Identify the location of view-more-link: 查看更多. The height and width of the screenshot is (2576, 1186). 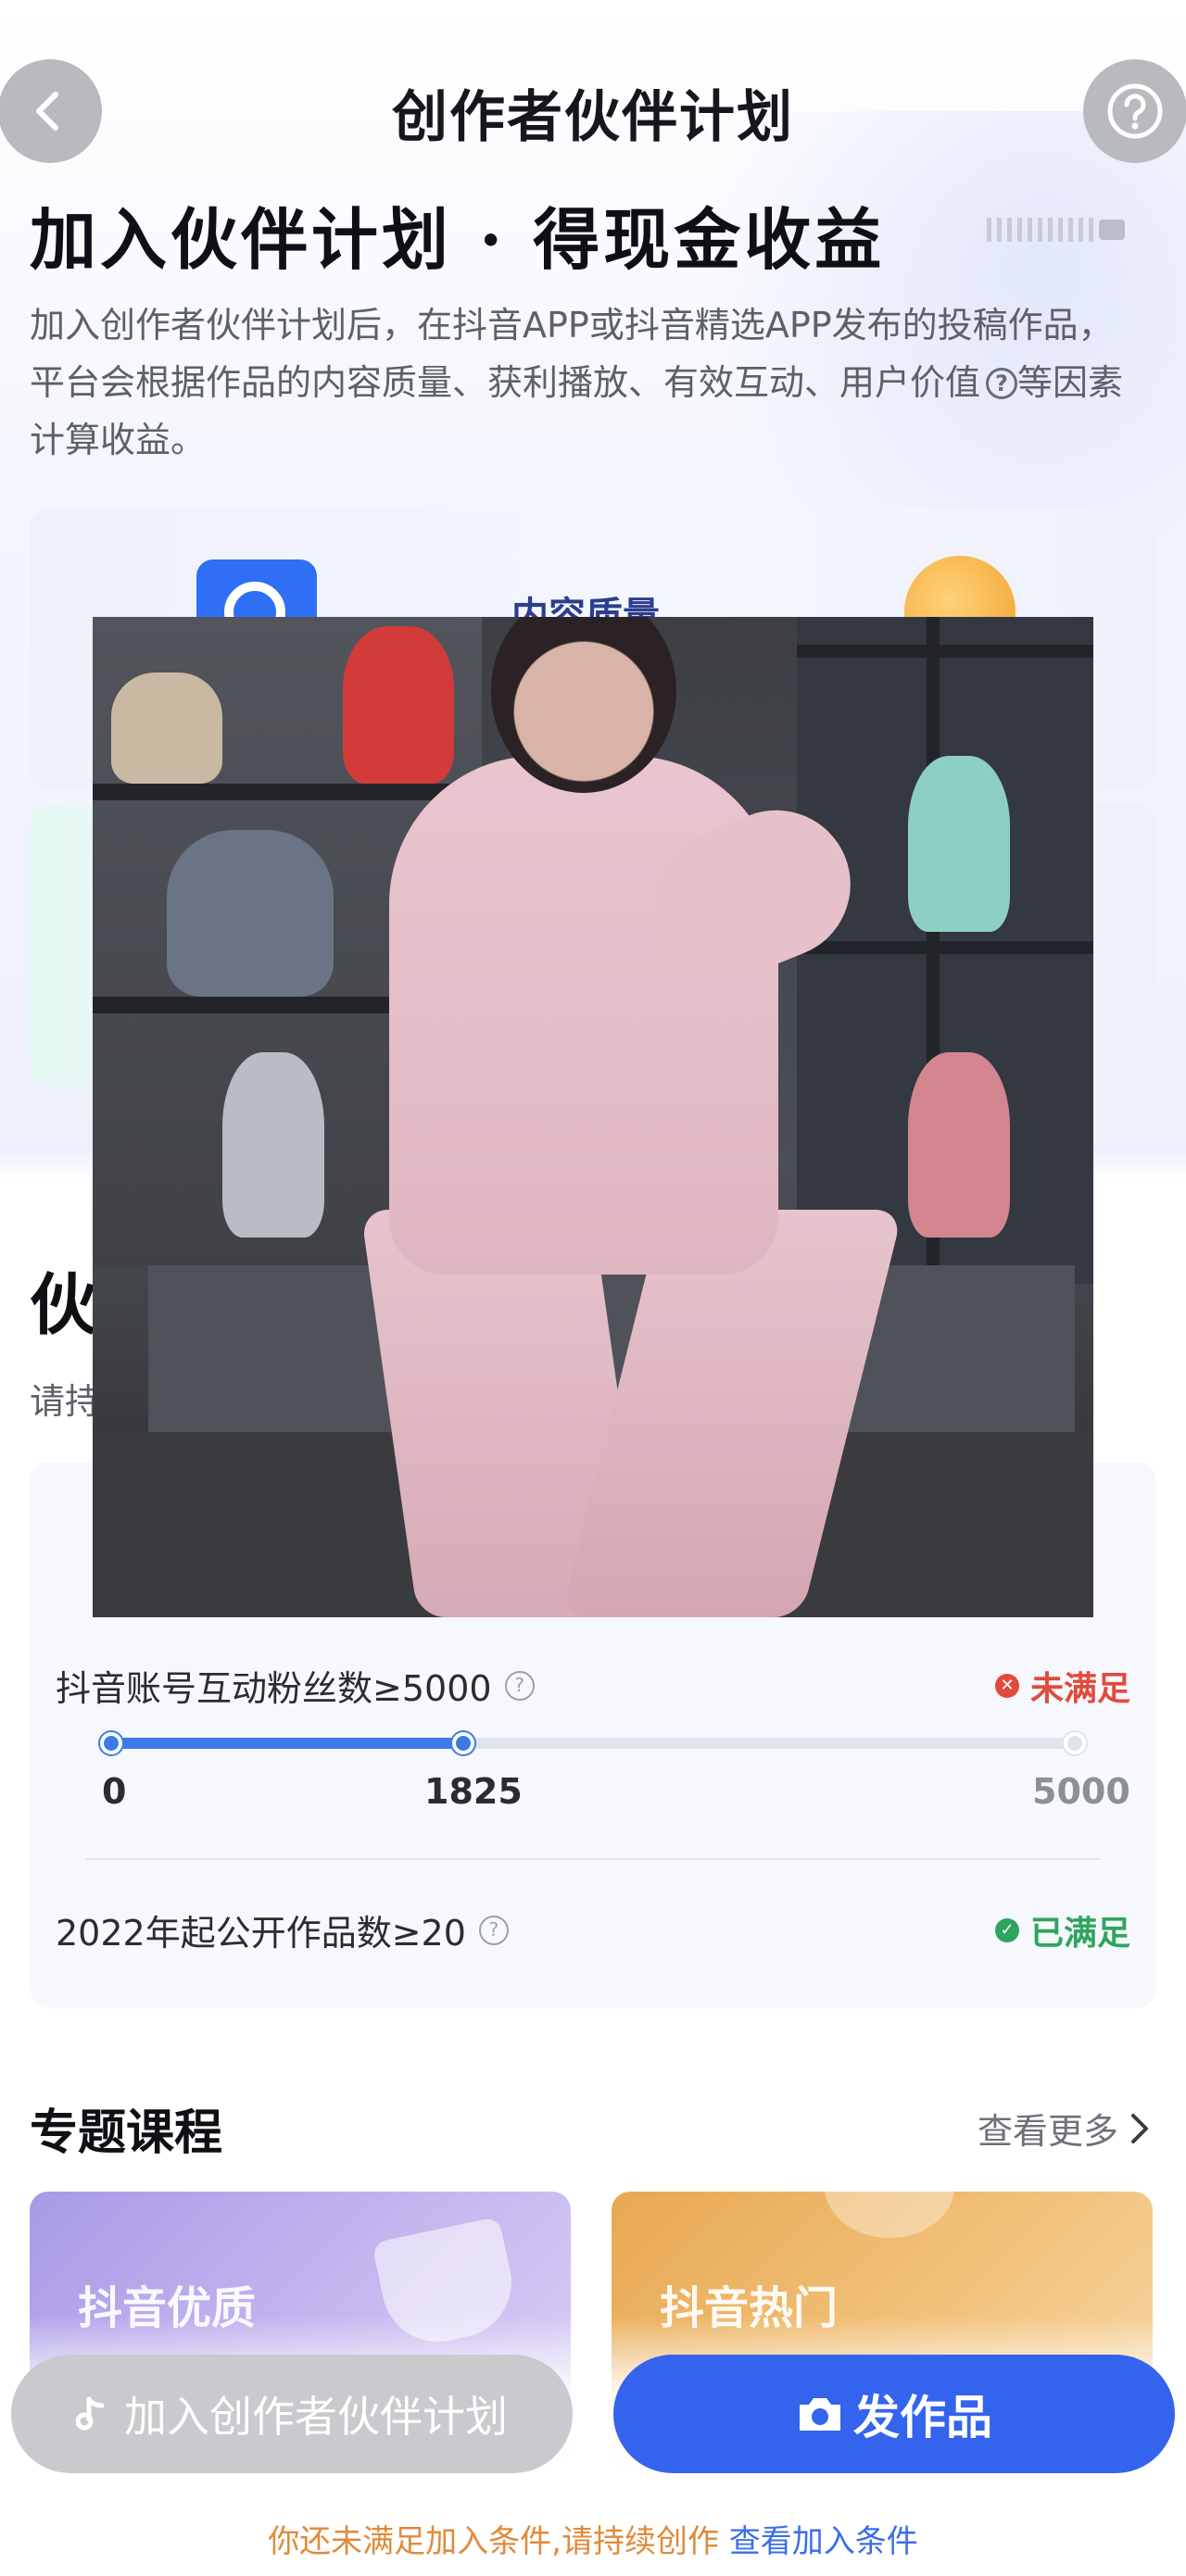
(1065, 2128).